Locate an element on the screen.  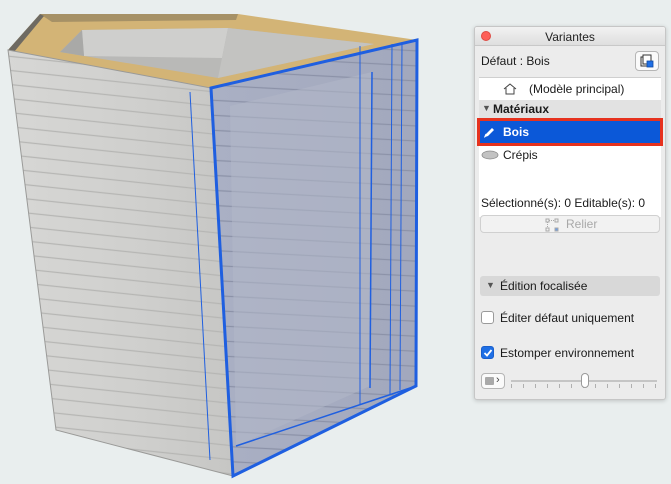
stack-settings-icon is located at coordinates (647, 61).